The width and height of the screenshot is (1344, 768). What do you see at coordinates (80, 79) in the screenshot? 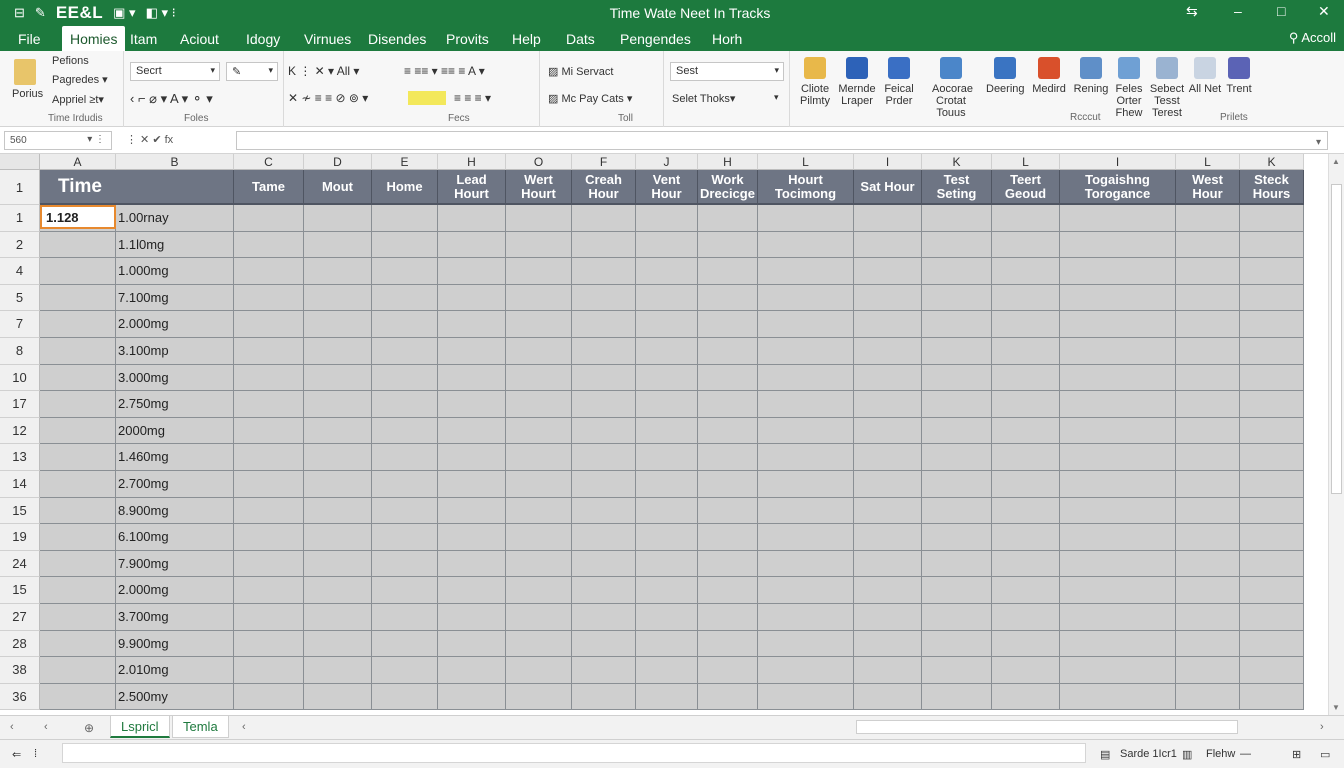
I see `copy-button: Pagredes ▾` at bounding box center [80, 79].